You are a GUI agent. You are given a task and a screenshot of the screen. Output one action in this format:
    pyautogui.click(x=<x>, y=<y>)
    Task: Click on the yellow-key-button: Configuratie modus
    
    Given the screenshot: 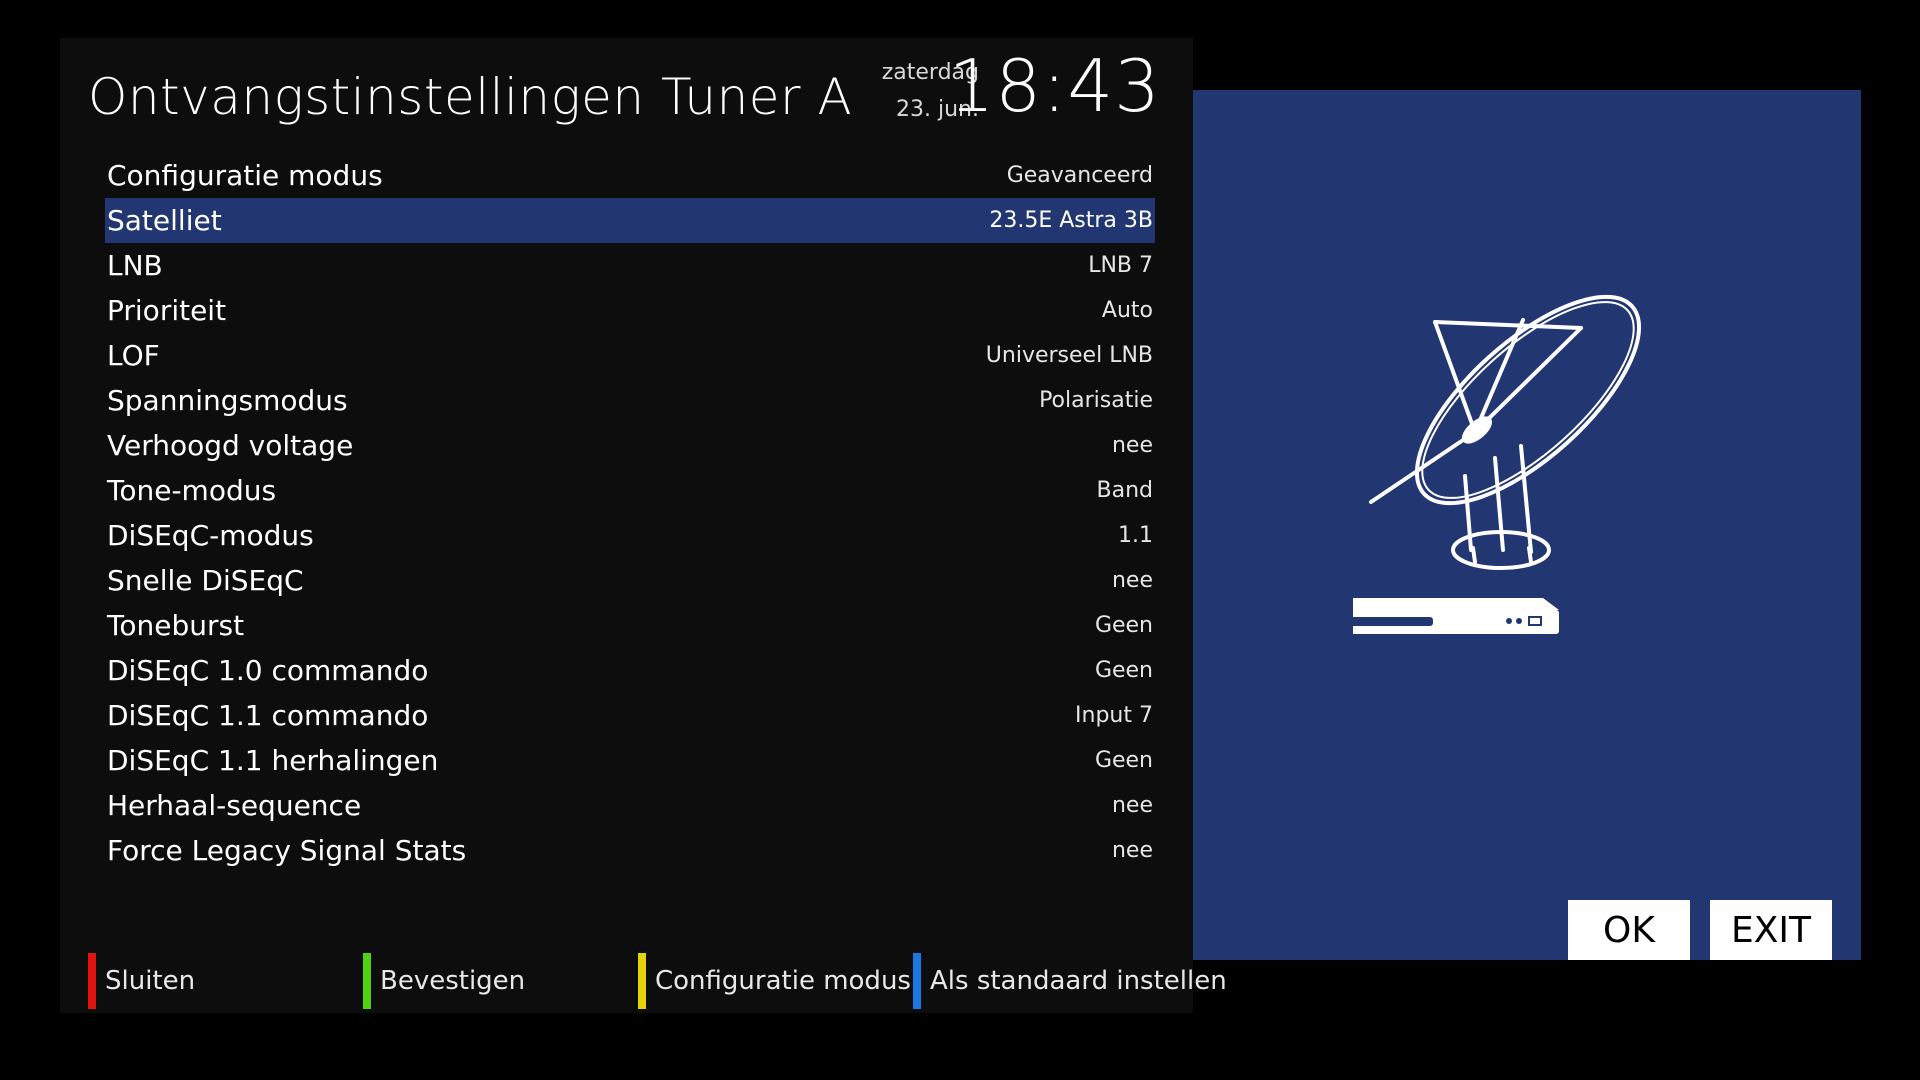 What is the action you would take?
    pyautogui.click(x=774, y=981)
    